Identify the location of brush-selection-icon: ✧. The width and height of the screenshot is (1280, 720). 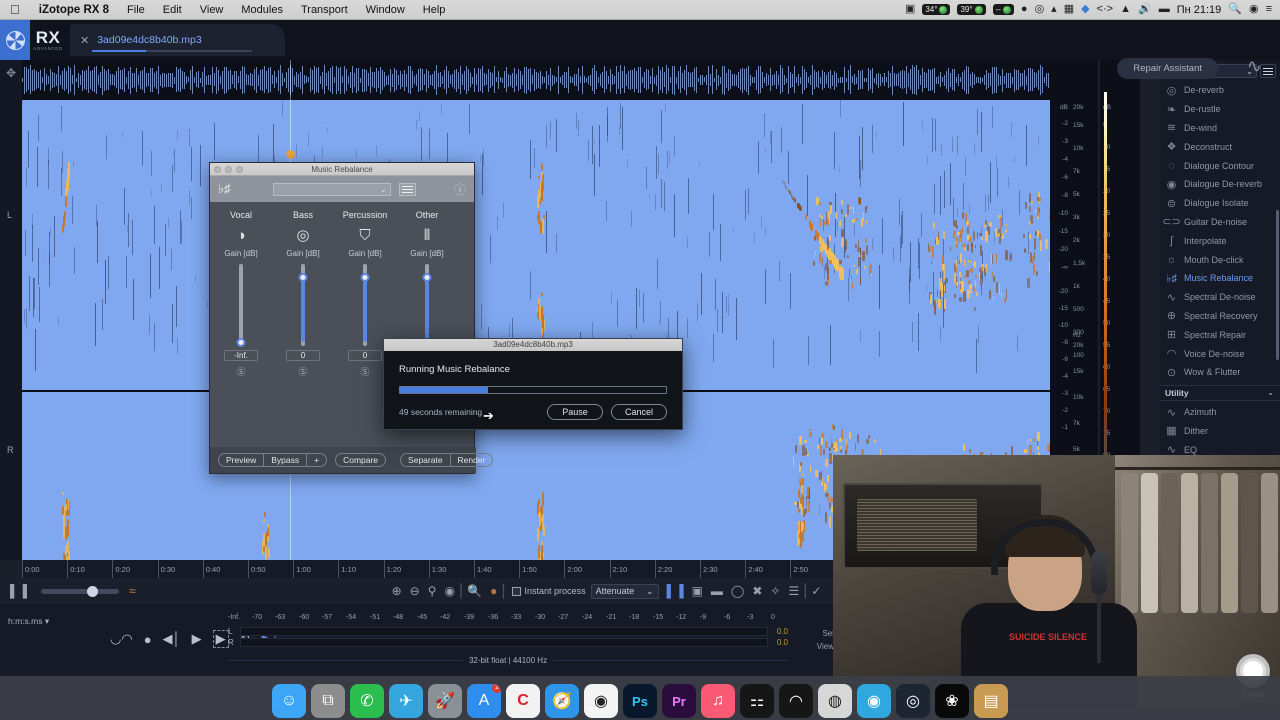
(775, 591).